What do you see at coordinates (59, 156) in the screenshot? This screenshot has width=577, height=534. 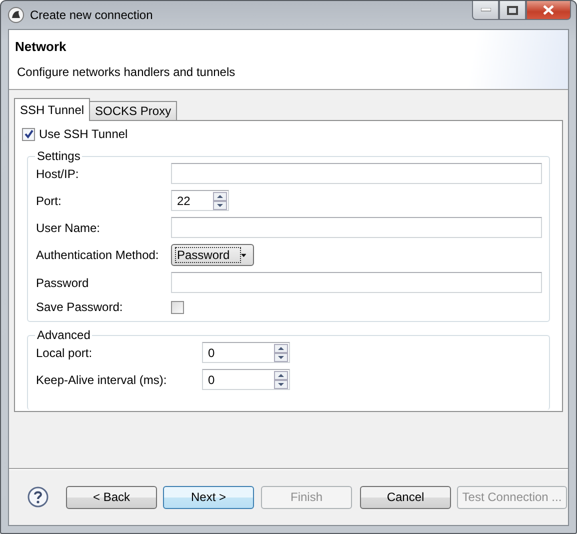 I see `group-title: Settings` at bounding box center [59, 156].